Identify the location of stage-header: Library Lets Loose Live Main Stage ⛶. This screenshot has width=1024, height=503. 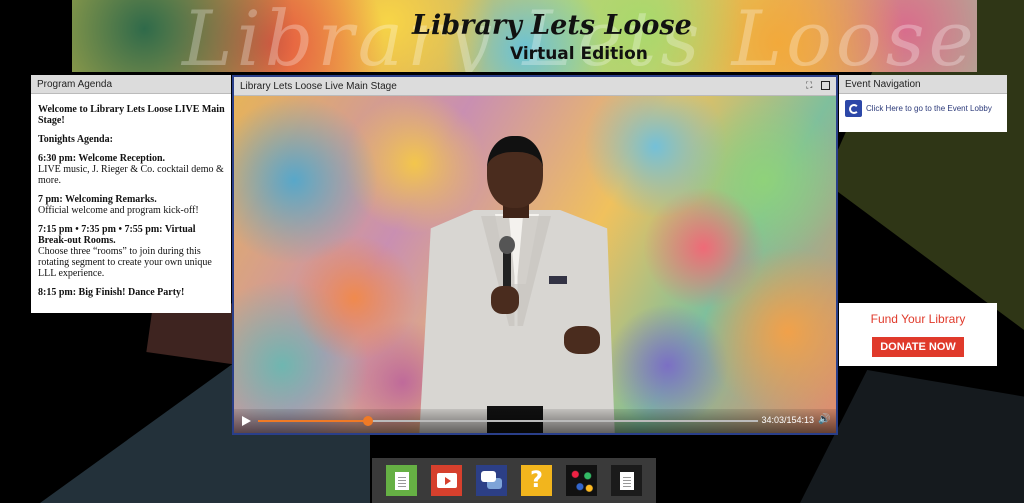
(535, 86).